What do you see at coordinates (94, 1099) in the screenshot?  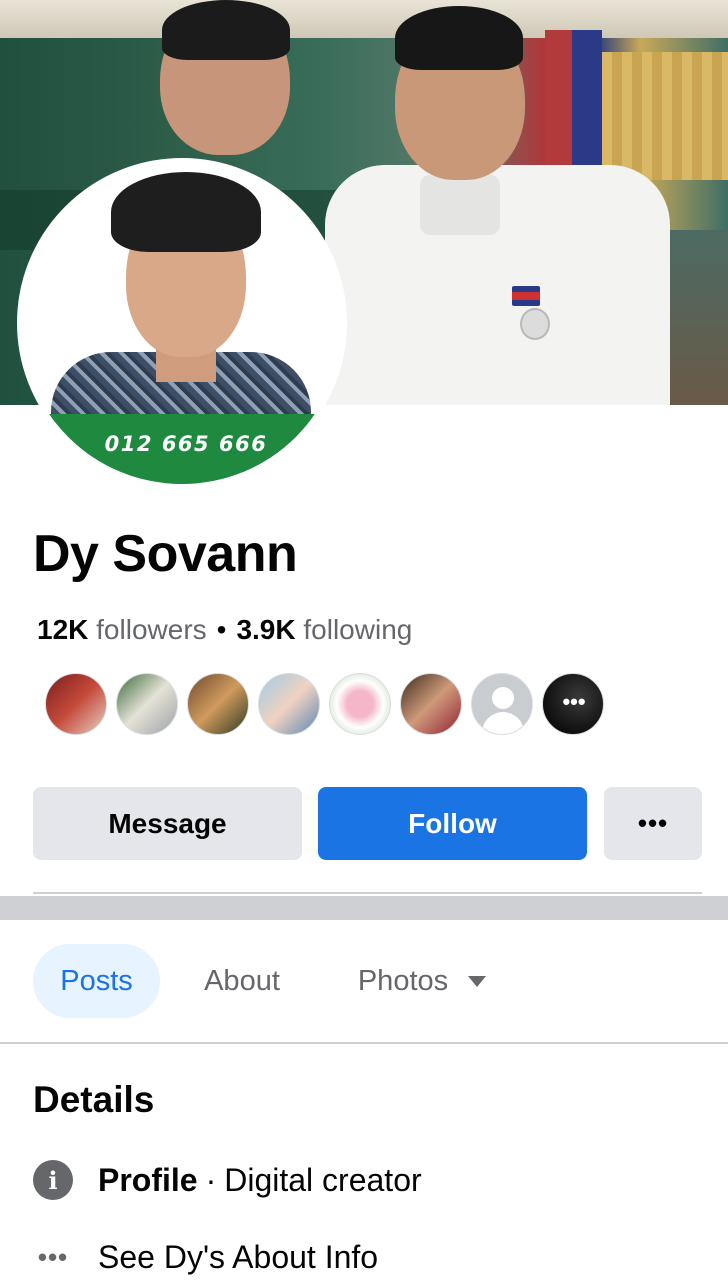 I see `details-heading: Details` at bounding box center [94, 1099].